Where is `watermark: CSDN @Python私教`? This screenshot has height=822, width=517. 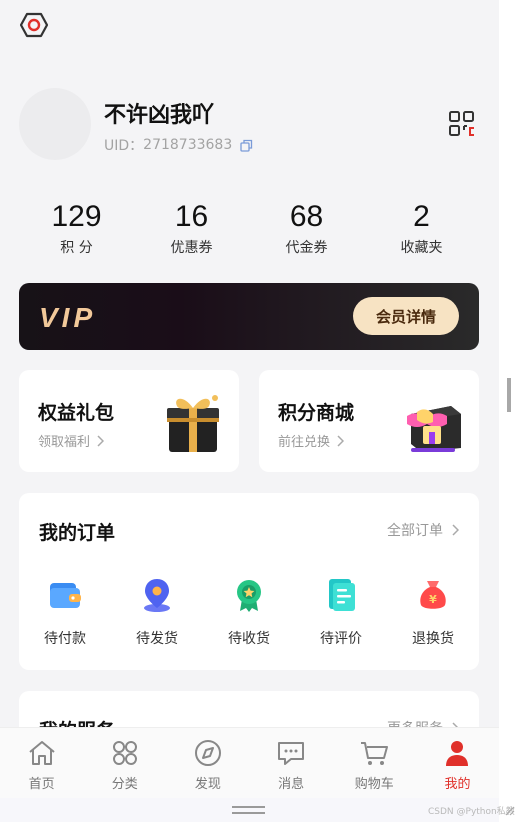
watermark: CSDN @Python私教 is located at coordinates (471, 812).